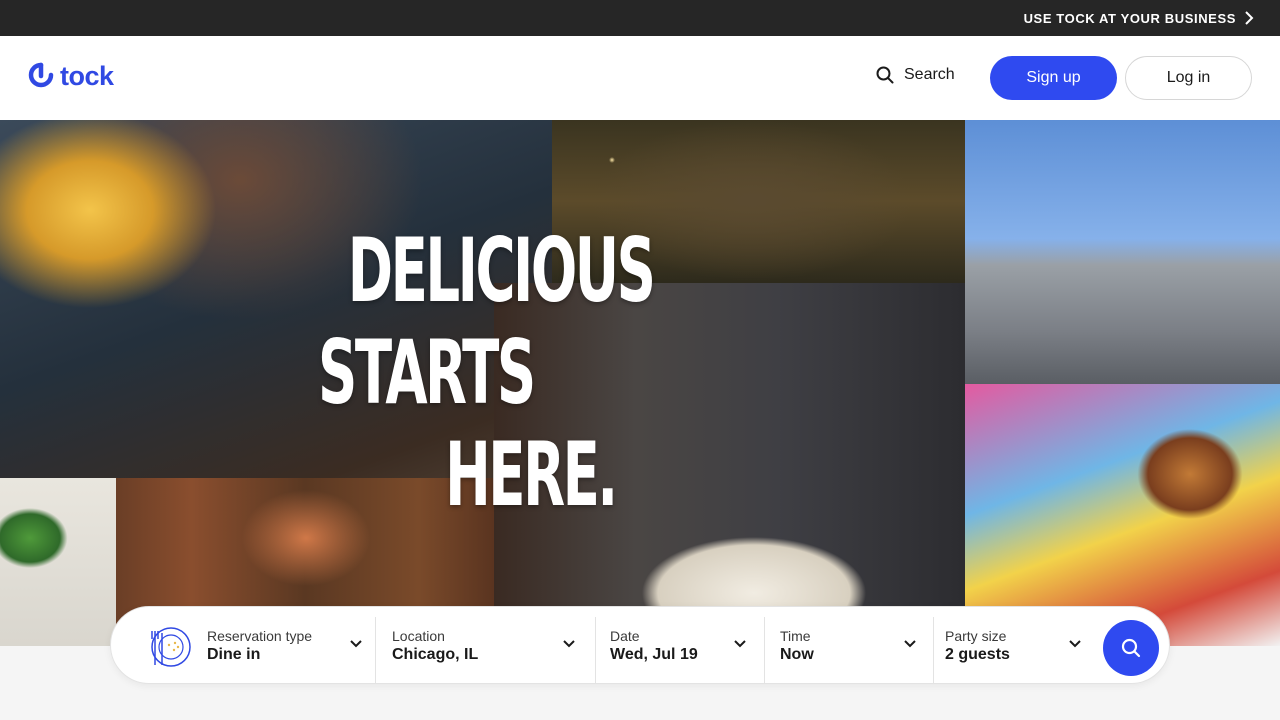  I want to click on headline-line-2: STARTS, so click(427, 372).